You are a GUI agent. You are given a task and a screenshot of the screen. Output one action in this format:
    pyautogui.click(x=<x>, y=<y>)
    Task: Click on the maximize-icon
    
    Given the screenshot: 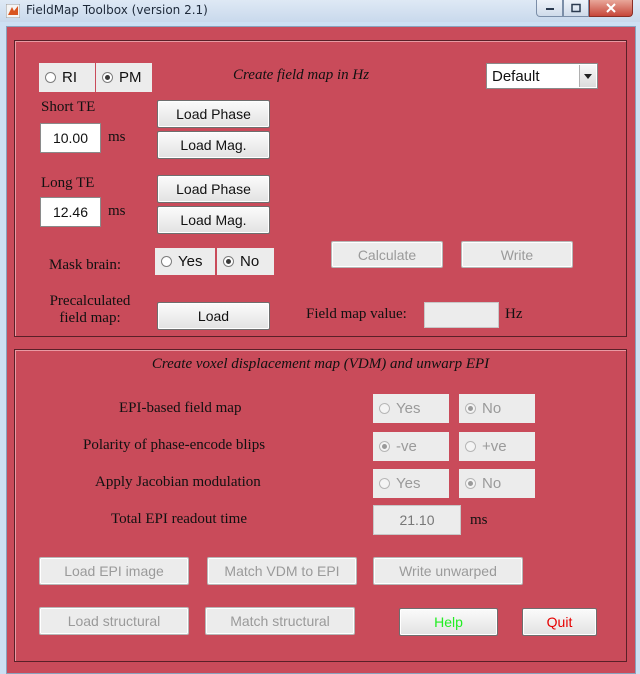 What is the action you would take?
    pyautogui.click(x=576, y=8)
    